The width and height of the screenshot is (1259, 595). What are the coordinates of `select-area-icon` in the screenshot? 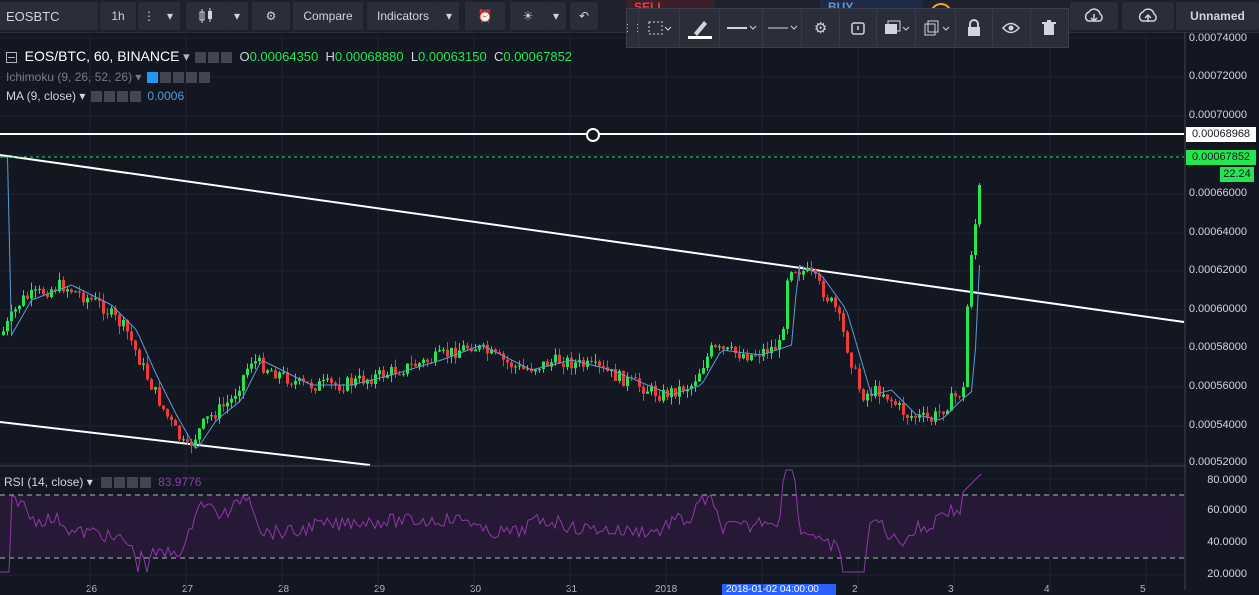 It's located at (660, 28).